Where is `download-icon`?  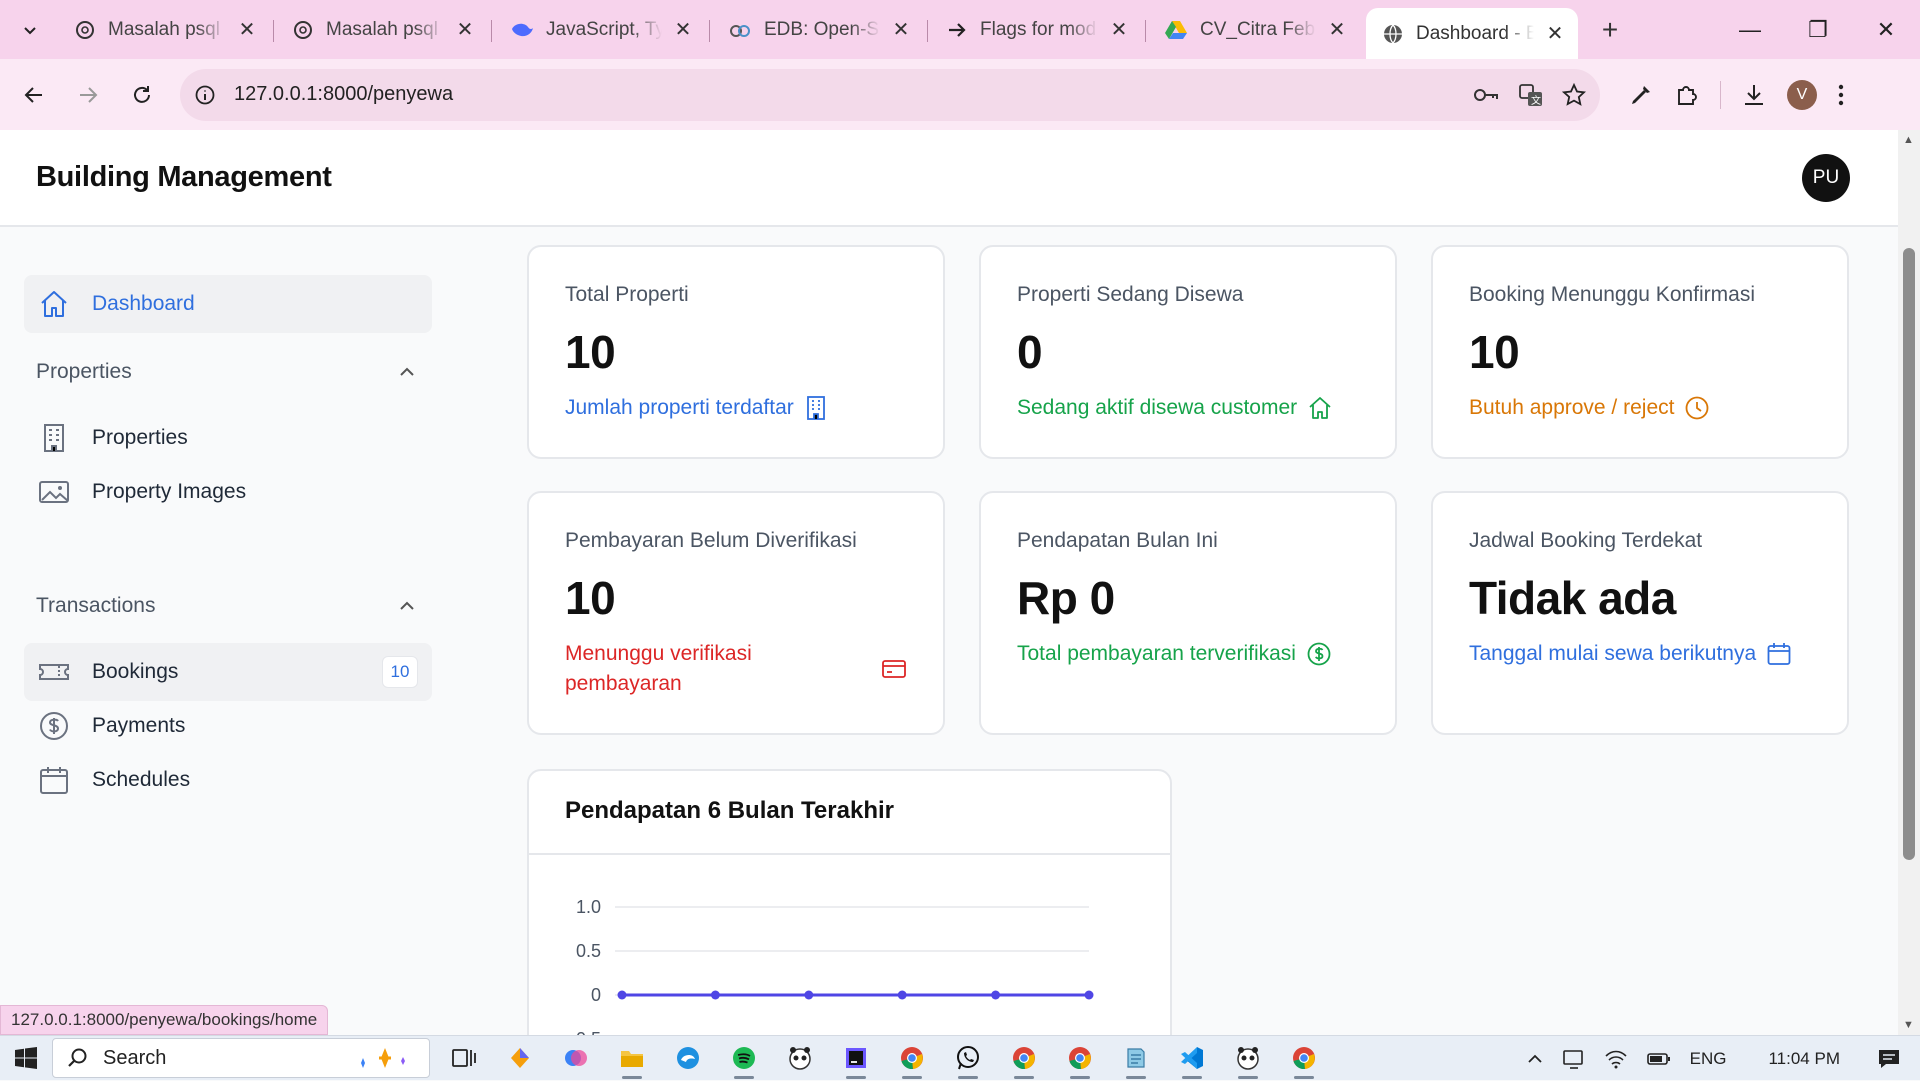
download-icon is located at coordinates (1754, 95).